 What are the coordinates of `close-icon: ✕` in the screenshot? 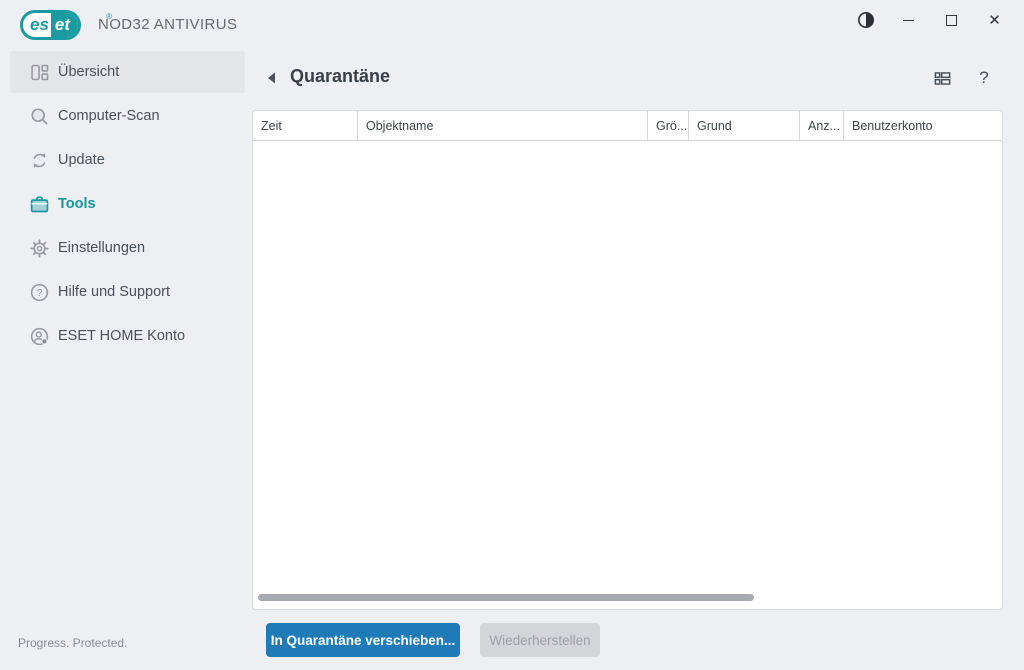 It's located at (994, 20).